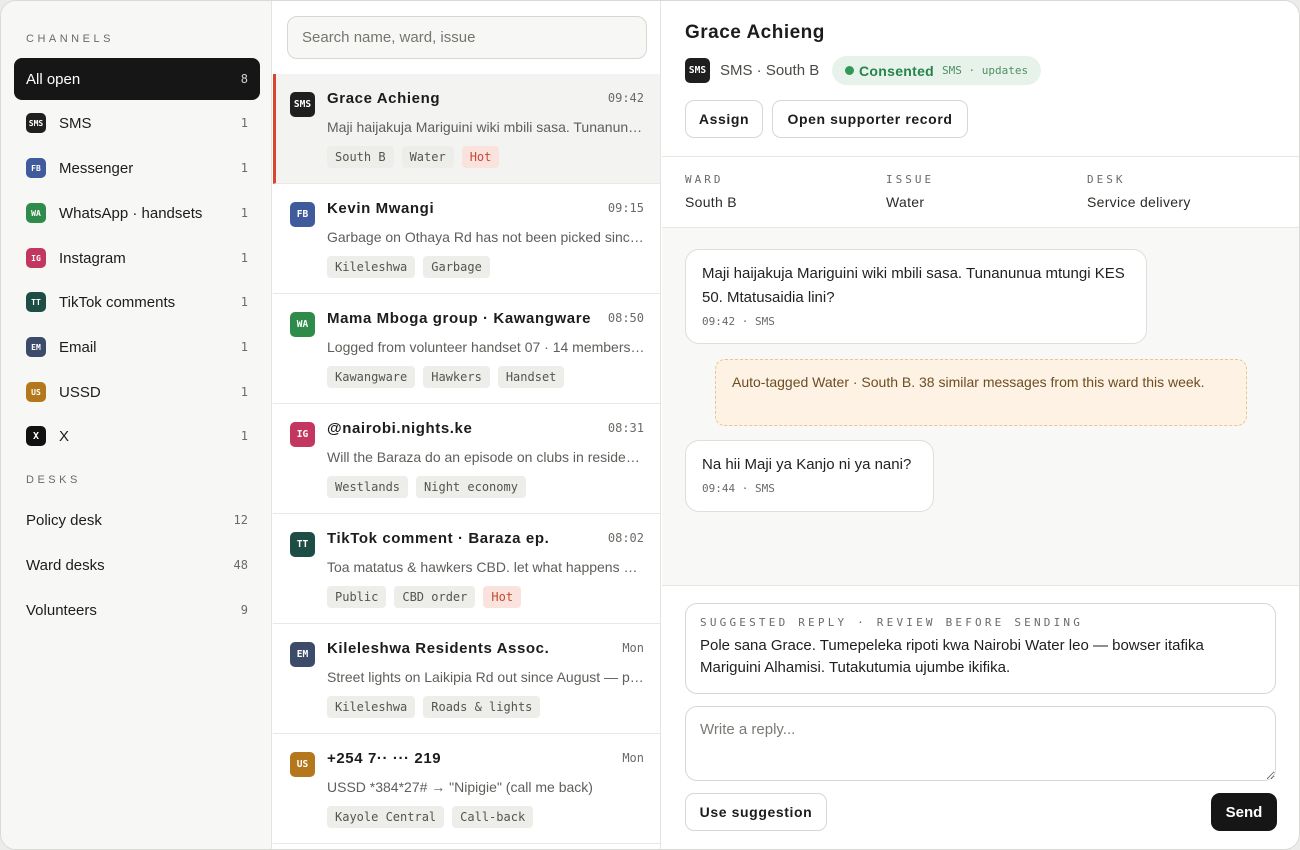  Describe the element at coordinates (80, 392) in the screenshot. I see `channel-label: USSD` at that location.